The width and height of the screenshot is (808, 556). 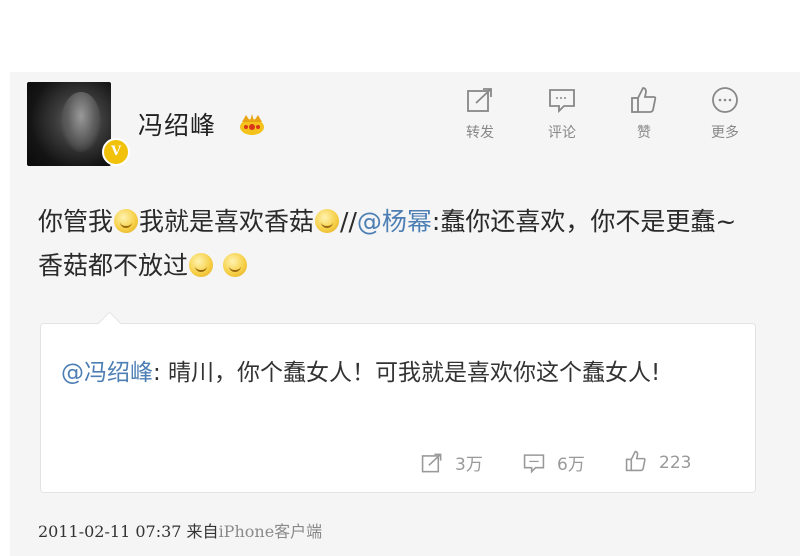 I want to click on avatar-face, so click(x=81, y=122).